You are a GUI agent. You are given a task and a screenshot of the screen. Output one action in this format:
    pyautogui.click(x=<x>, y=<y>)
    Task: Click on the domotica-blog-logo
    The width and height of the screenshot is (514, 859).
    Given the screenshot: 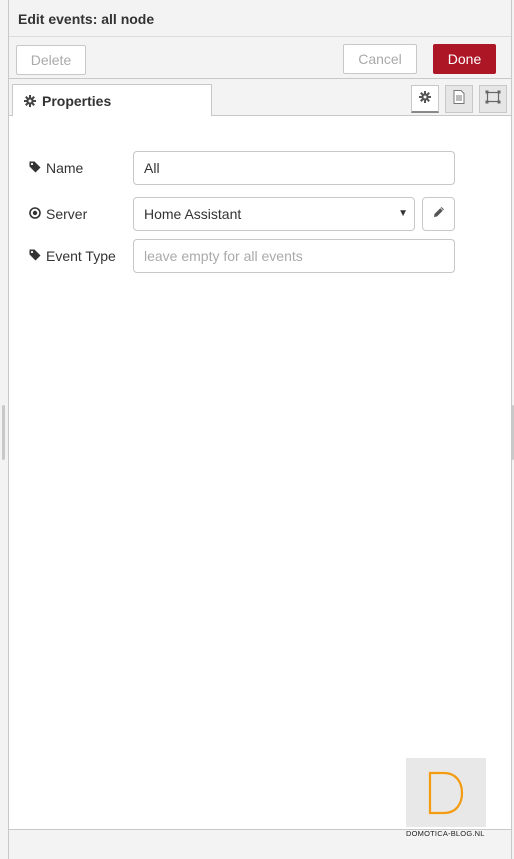 What is the action you would take?
    pyautogui.click(x=446, y=792)
    